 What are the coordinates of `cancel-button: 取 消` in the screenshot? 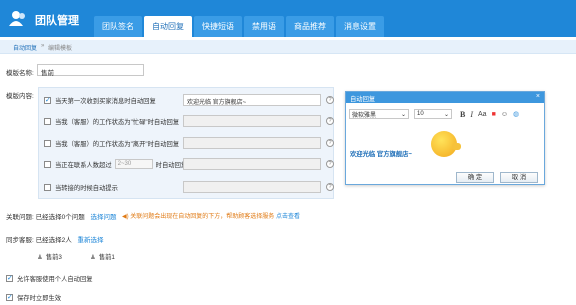 It's located at (519, 177).